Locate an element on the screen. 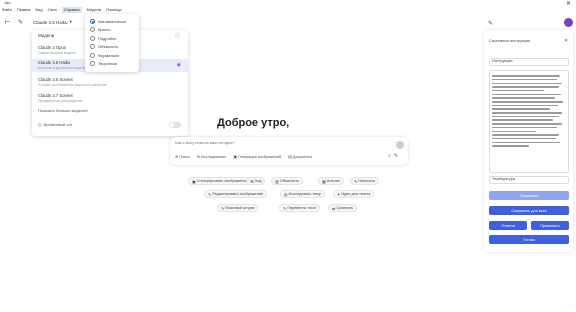 The width and height of the screenshot is (576, 312). mode-option-label: Автоматически is located at coordinates (112, 21).